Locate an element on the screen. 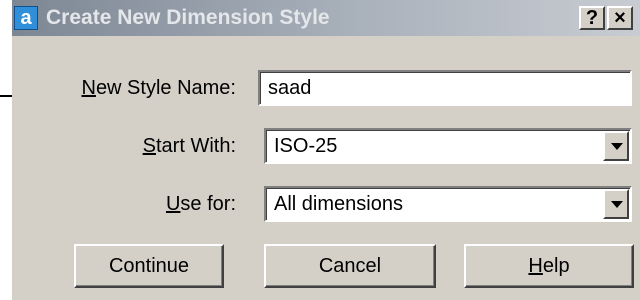 This screenshot has width=640, height=300. autocad-app-icon: a is located at coordinates (26, 18).